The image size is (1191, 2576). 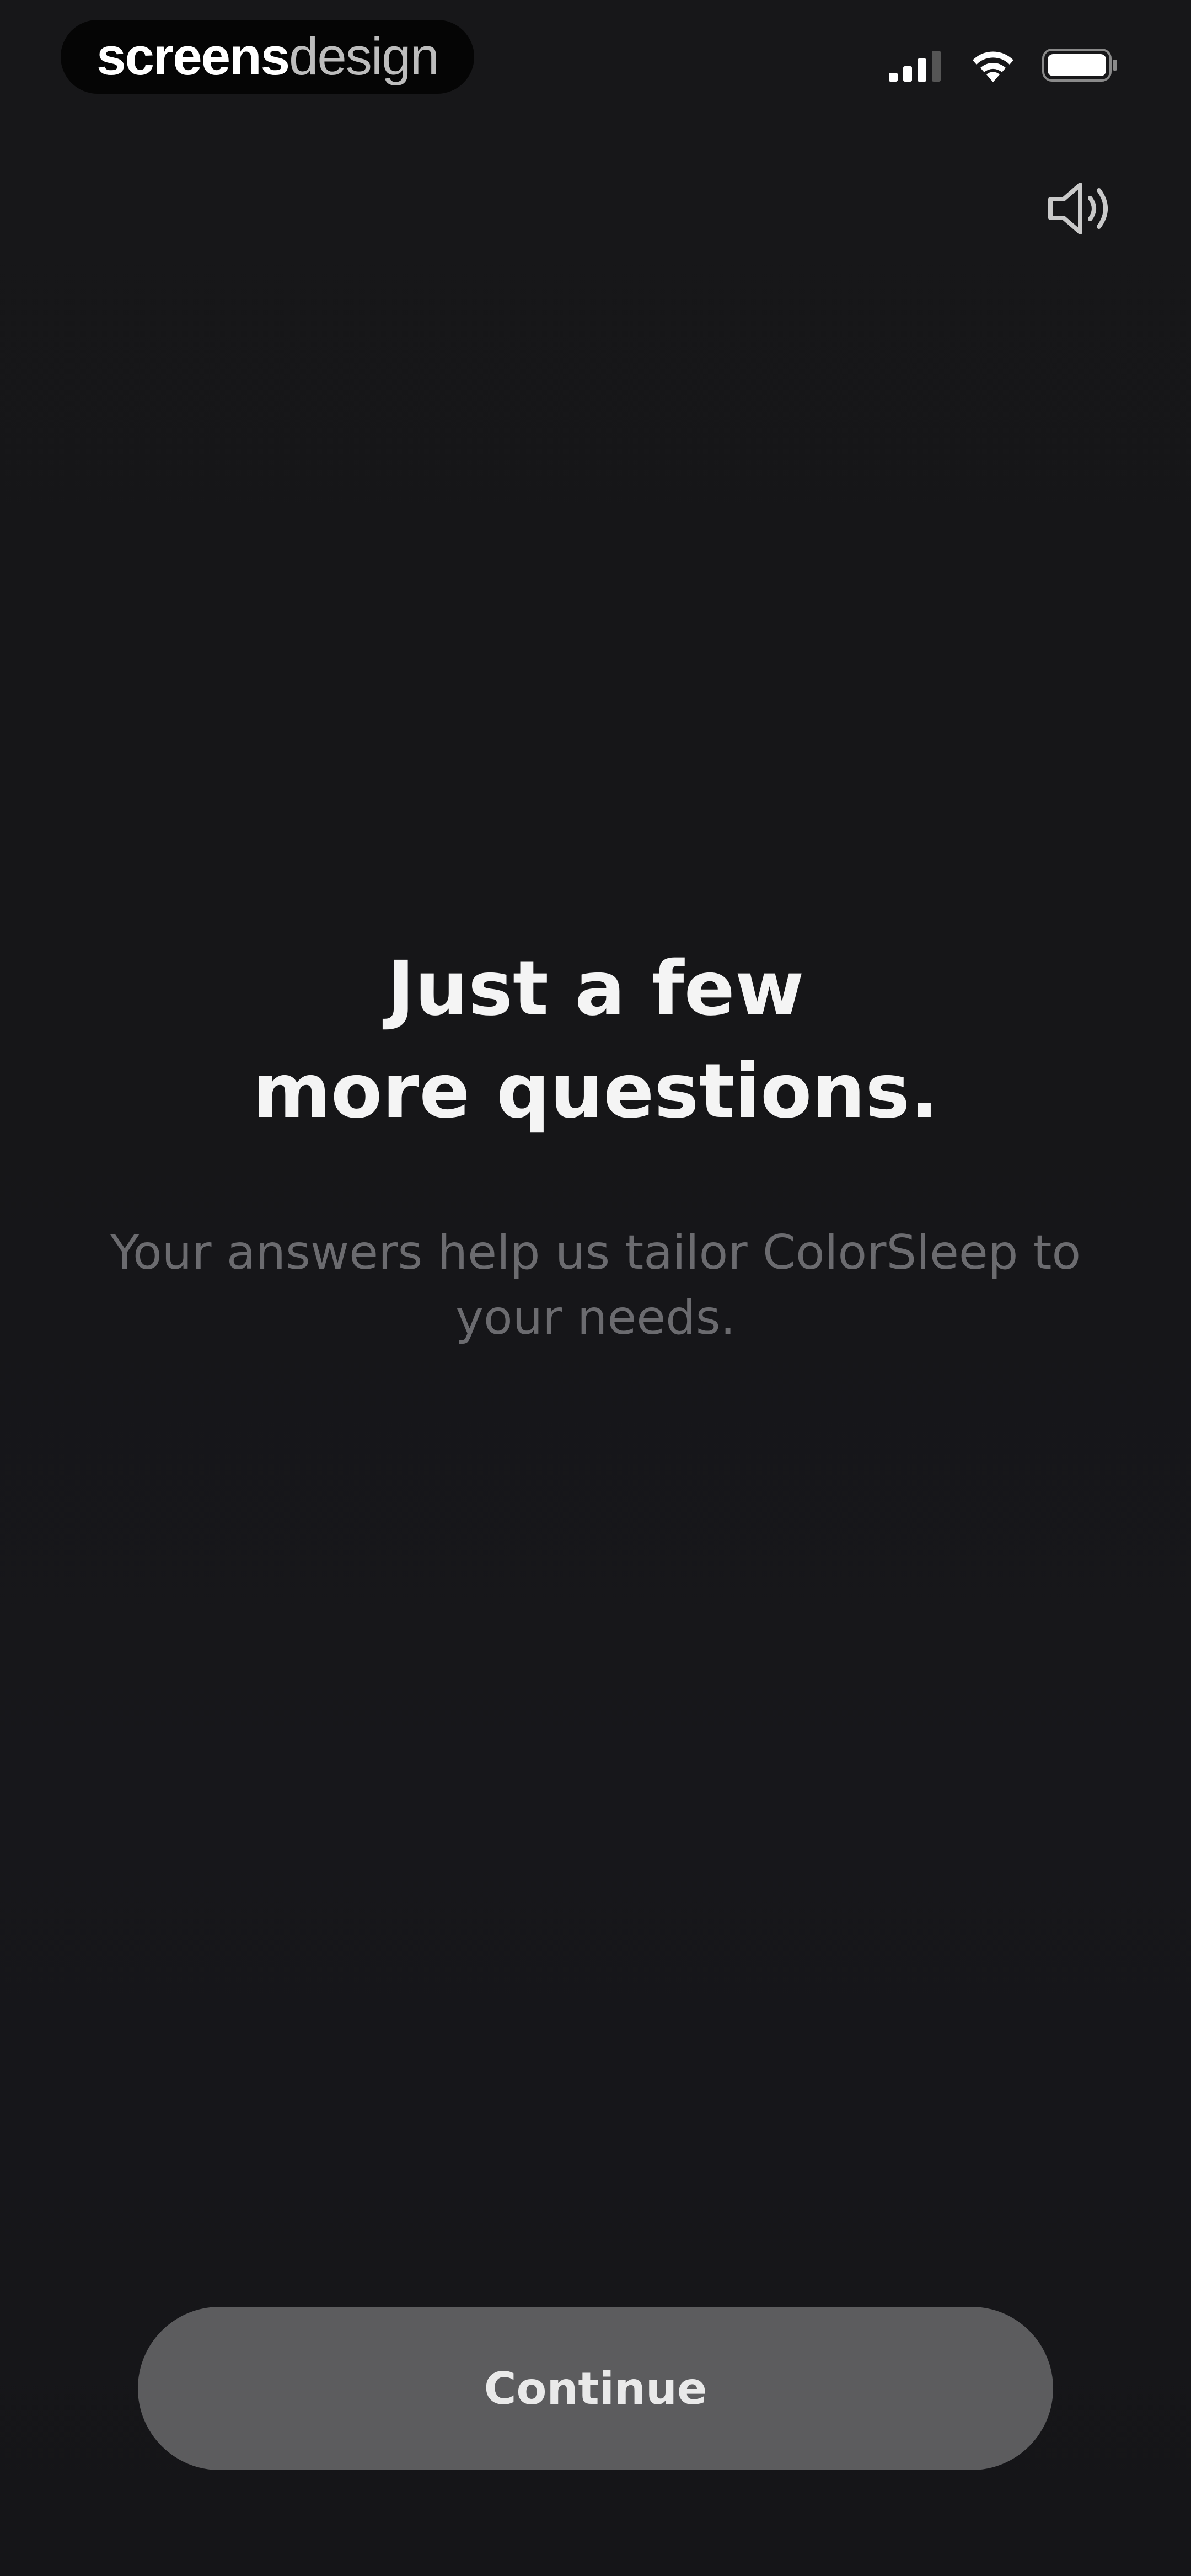 I want to click on logo-text-bold: screens, so click(x=193, y=56).